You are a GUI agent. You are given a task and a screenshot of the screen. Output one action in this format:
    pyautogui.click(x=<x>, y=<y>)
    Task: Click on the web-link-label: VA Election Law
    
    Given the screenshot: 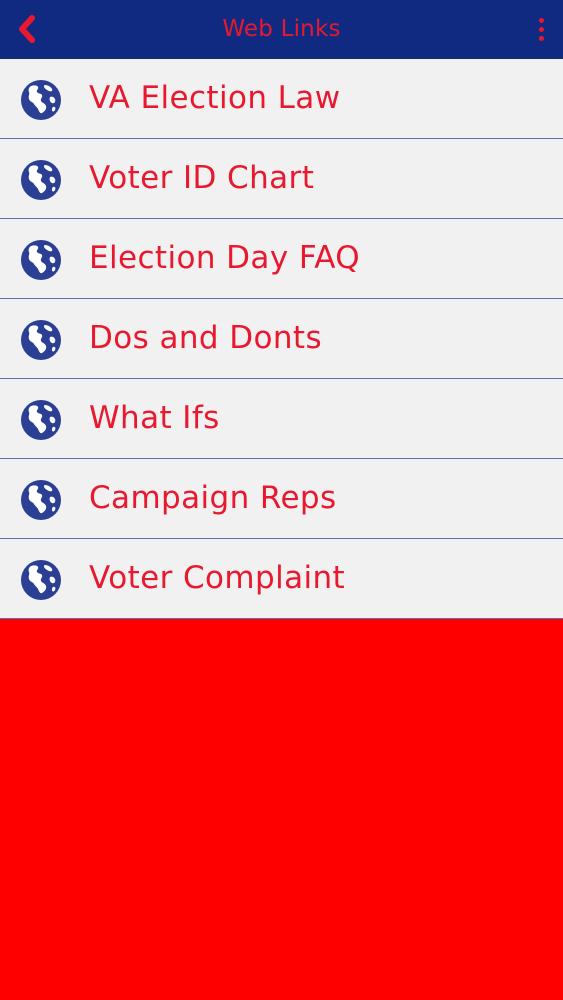 What is the action you would take?
    pyautogui.click(x=215, y=98)
    